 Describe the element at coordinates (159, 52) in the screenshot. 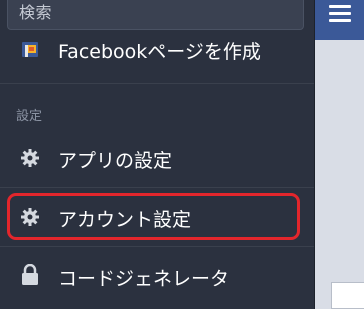

I see `menu-item-label: Facebookページを作成` at that location.